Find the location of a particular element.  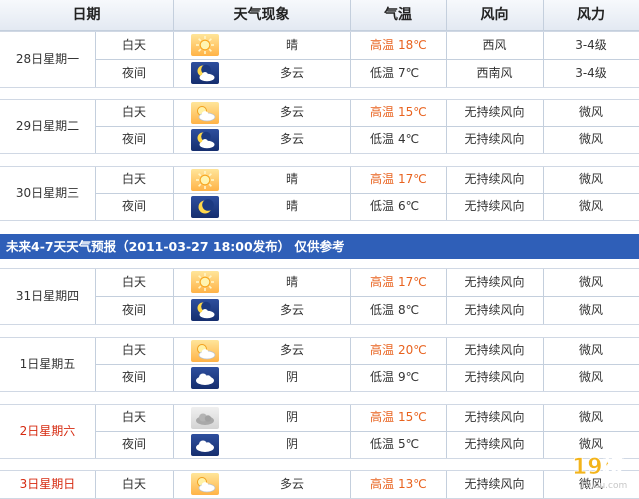

temp-value: 13℃ is located at coordinates (412, 484).